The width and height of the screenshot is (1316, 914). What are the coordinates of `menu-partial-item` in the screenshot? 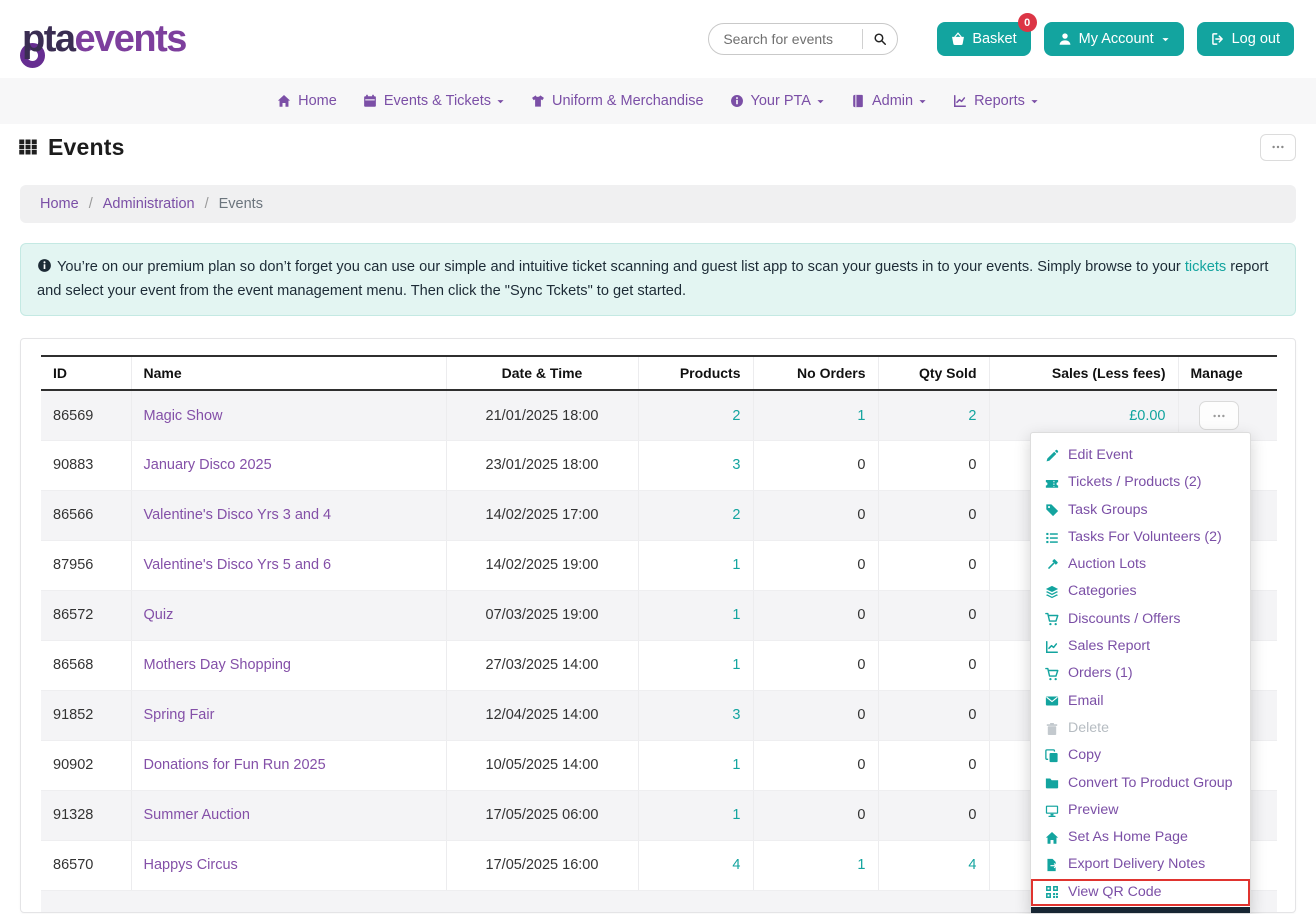 It's located at (1140, 910).